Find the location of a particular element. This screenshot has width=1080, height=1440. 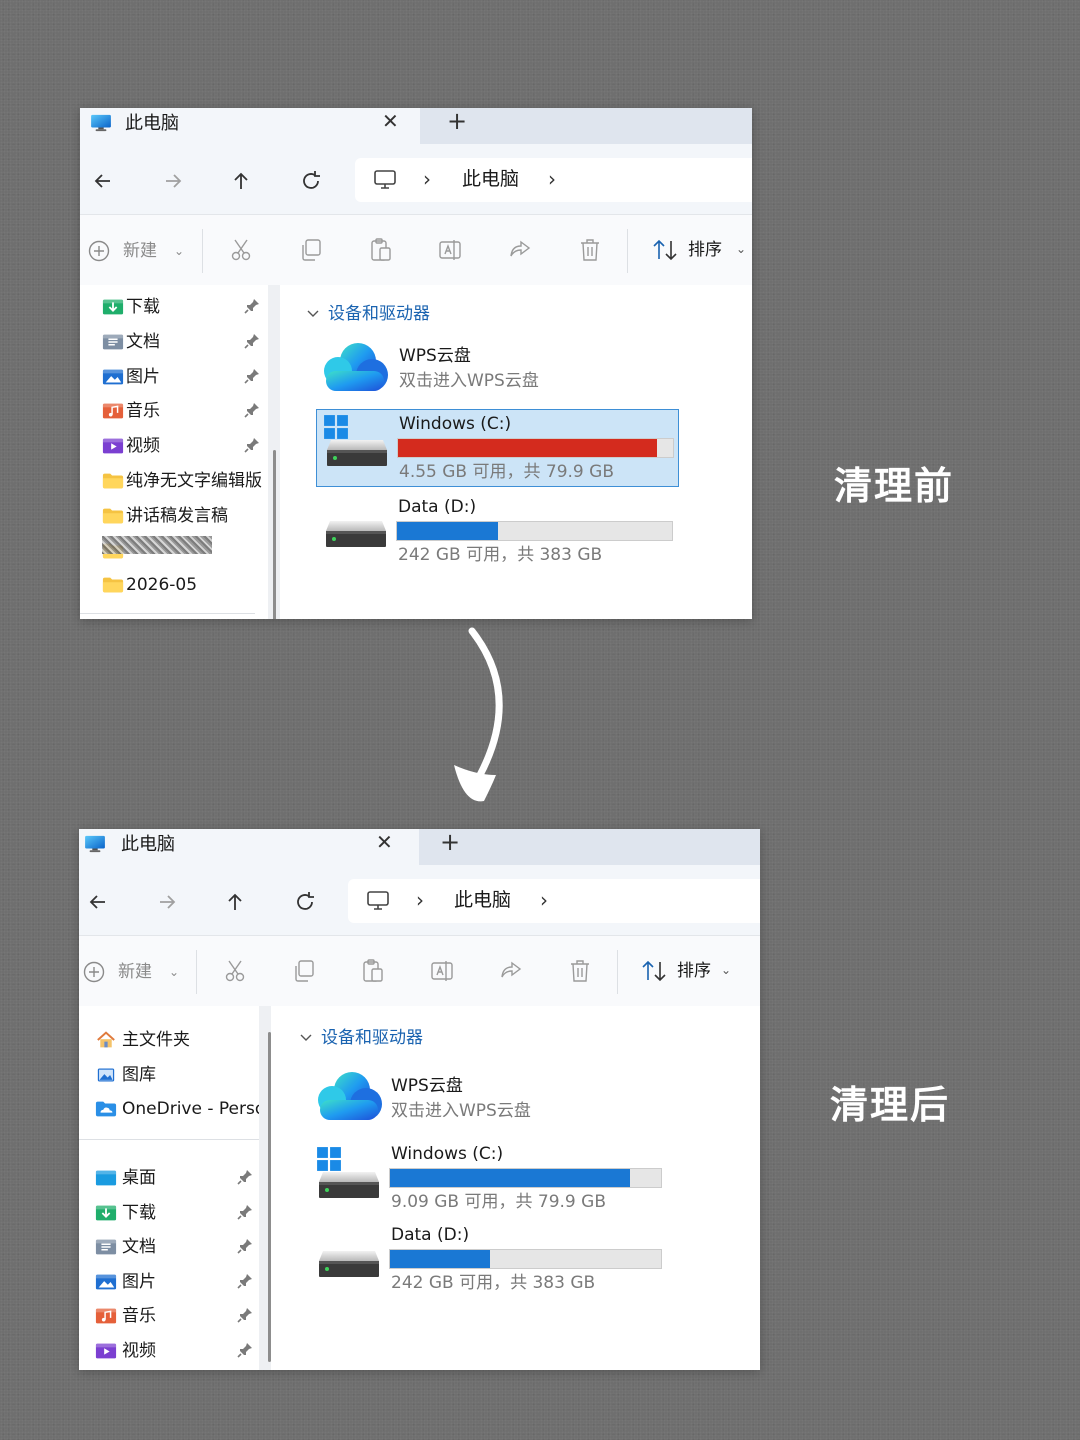

sidebar-item-label: 音乐 is located at coordinates (139, 1316).